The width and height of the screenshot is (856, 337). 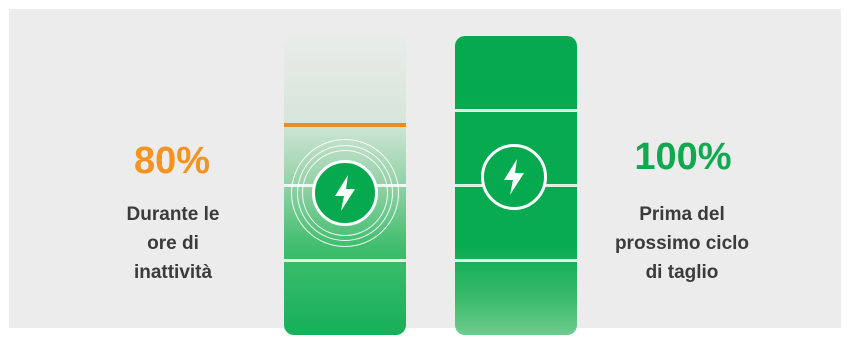 I want to click on right-caption: Prima del prossimo ciclo di taglio, so click(x=682, y=243).